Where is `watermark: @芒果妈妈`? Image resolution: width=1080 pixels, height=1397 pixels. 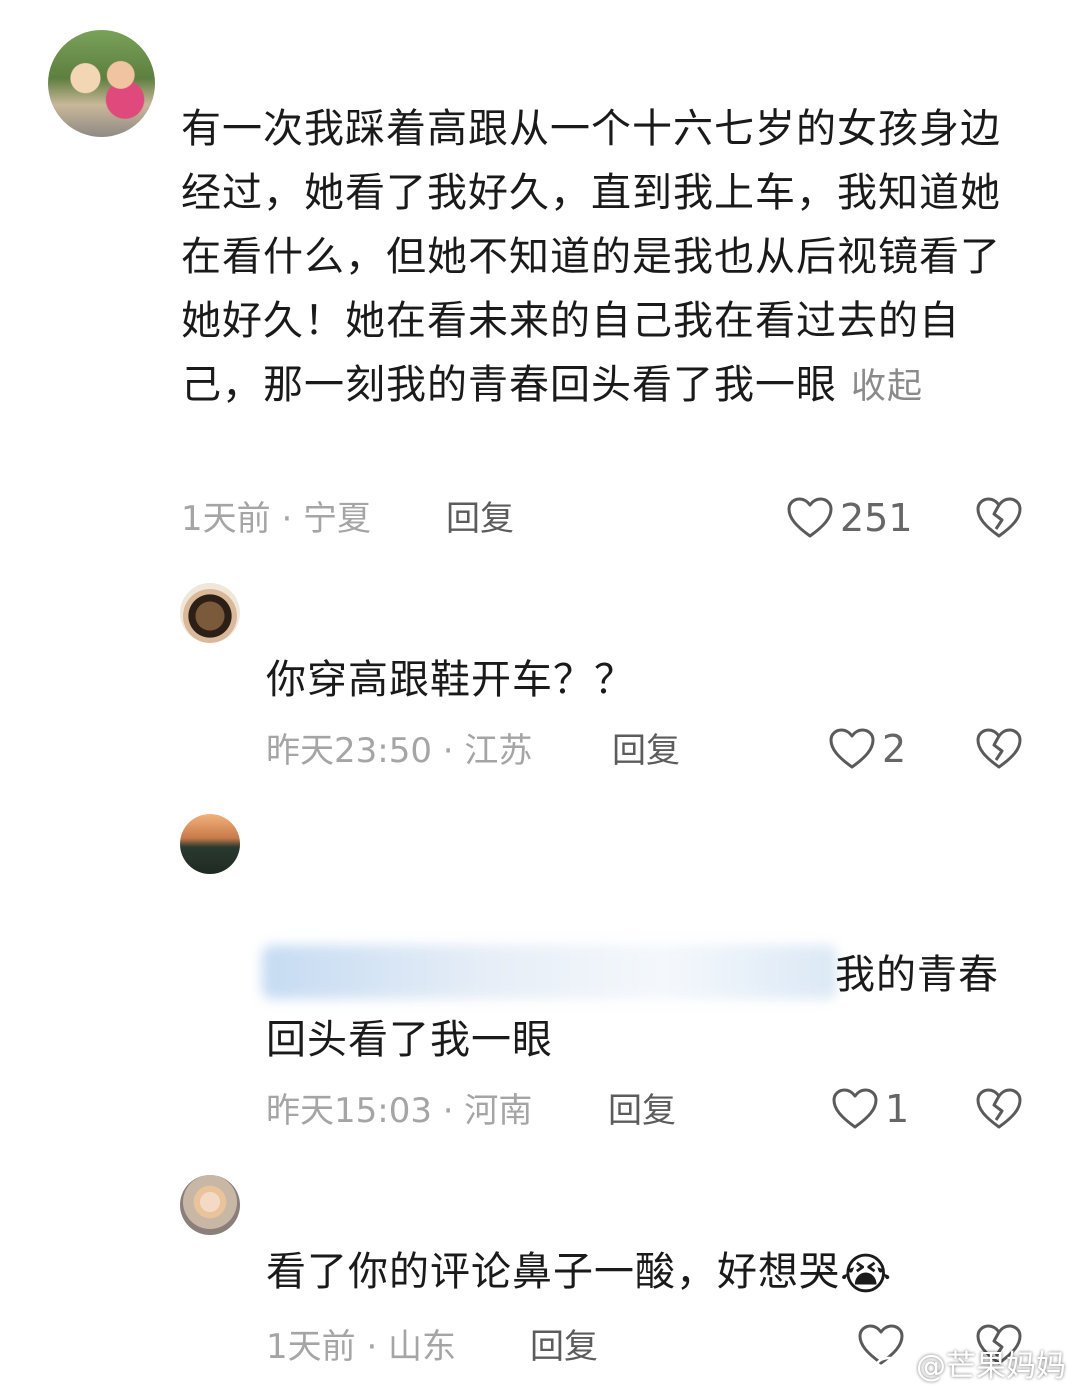 watermark: @芒果妈妈 is located at coordinates (970, 1363).